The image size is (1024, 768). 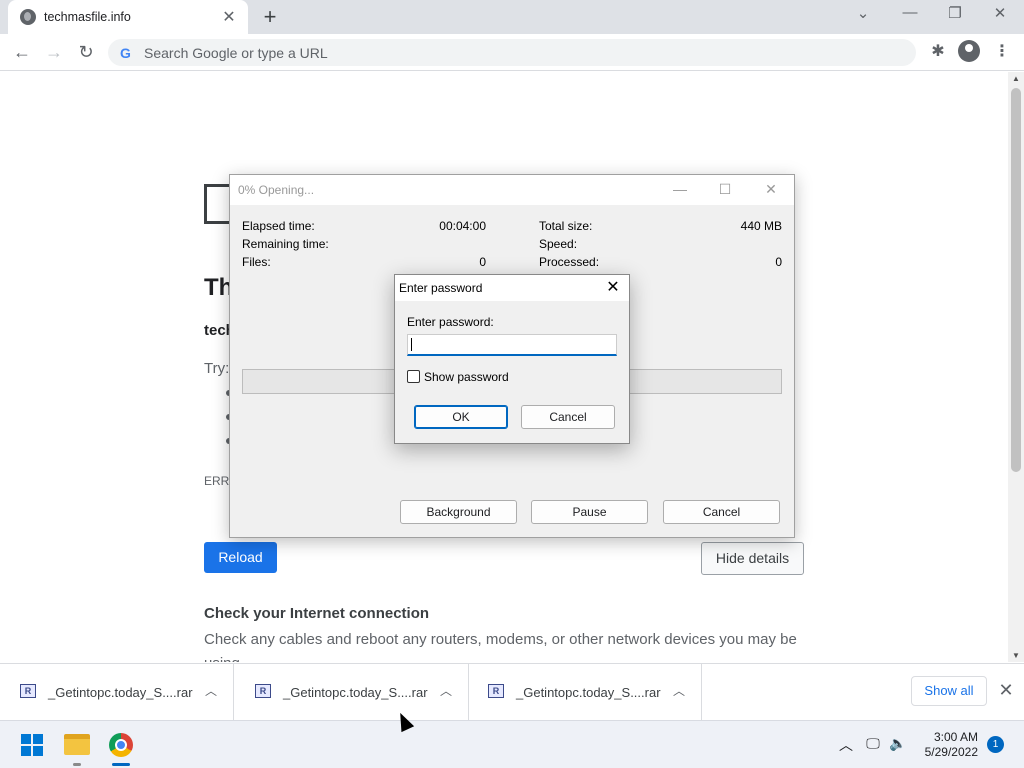 What do you see at coordinates (236, 52) in the screenshot?
I see `omnibox-placeholder: Search Google or type a URL` at bounding box center [236, 52].